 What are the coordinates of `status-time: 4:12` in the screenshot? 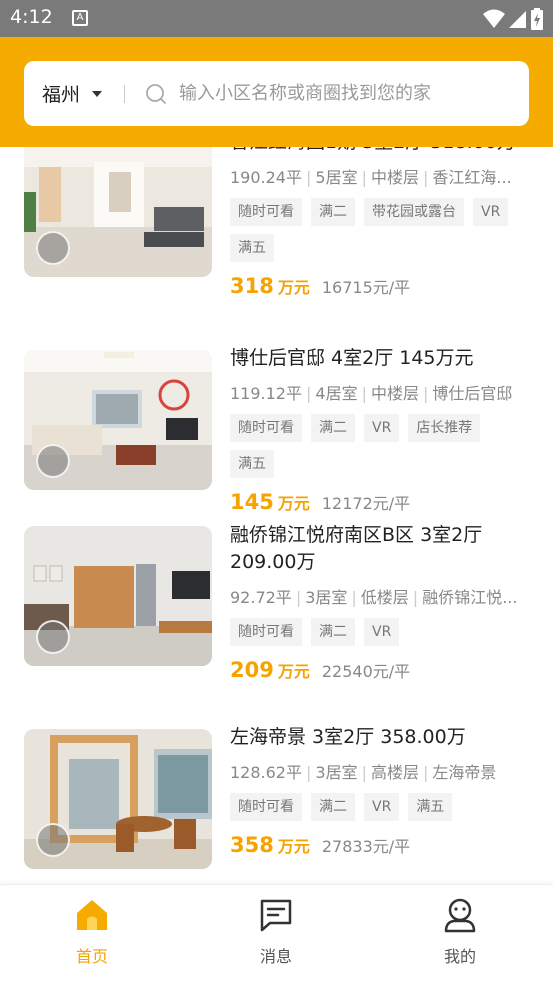 It's located at (31, 17).